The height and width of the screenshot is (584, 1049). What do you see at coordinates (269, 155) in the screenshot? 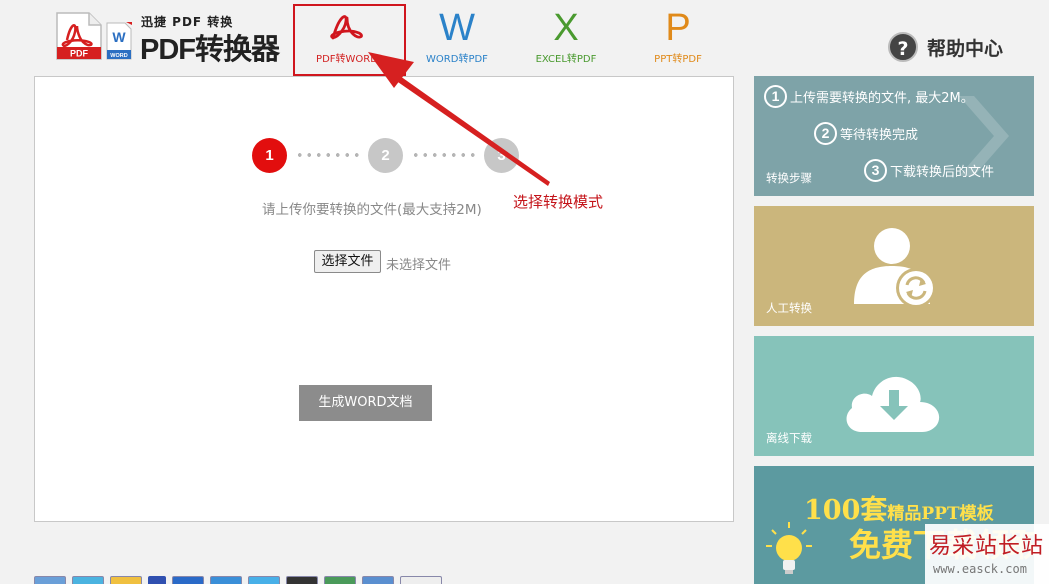
I see `step-indicator-1: 1` at bounding box center [269, 155].